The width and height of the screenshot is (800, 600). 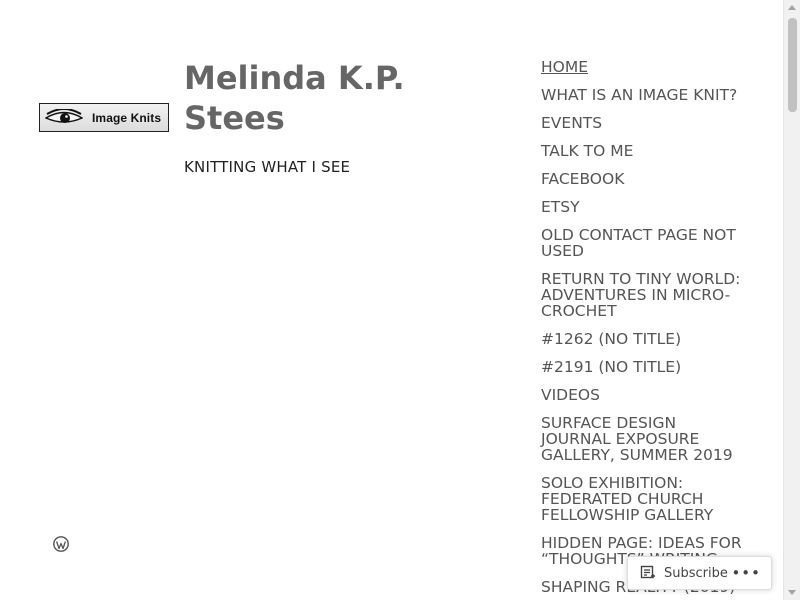 What do you see at coordinates (334, 98) in the screenshot?
I see `site-title: Melinda K.P. Stees` at bounding box center [334, 98].